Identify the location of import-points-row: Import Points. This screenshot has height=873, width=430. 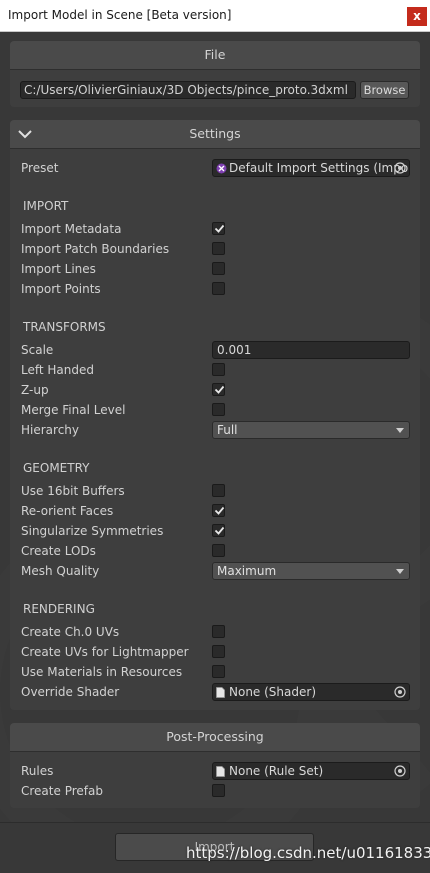
(215, 289).